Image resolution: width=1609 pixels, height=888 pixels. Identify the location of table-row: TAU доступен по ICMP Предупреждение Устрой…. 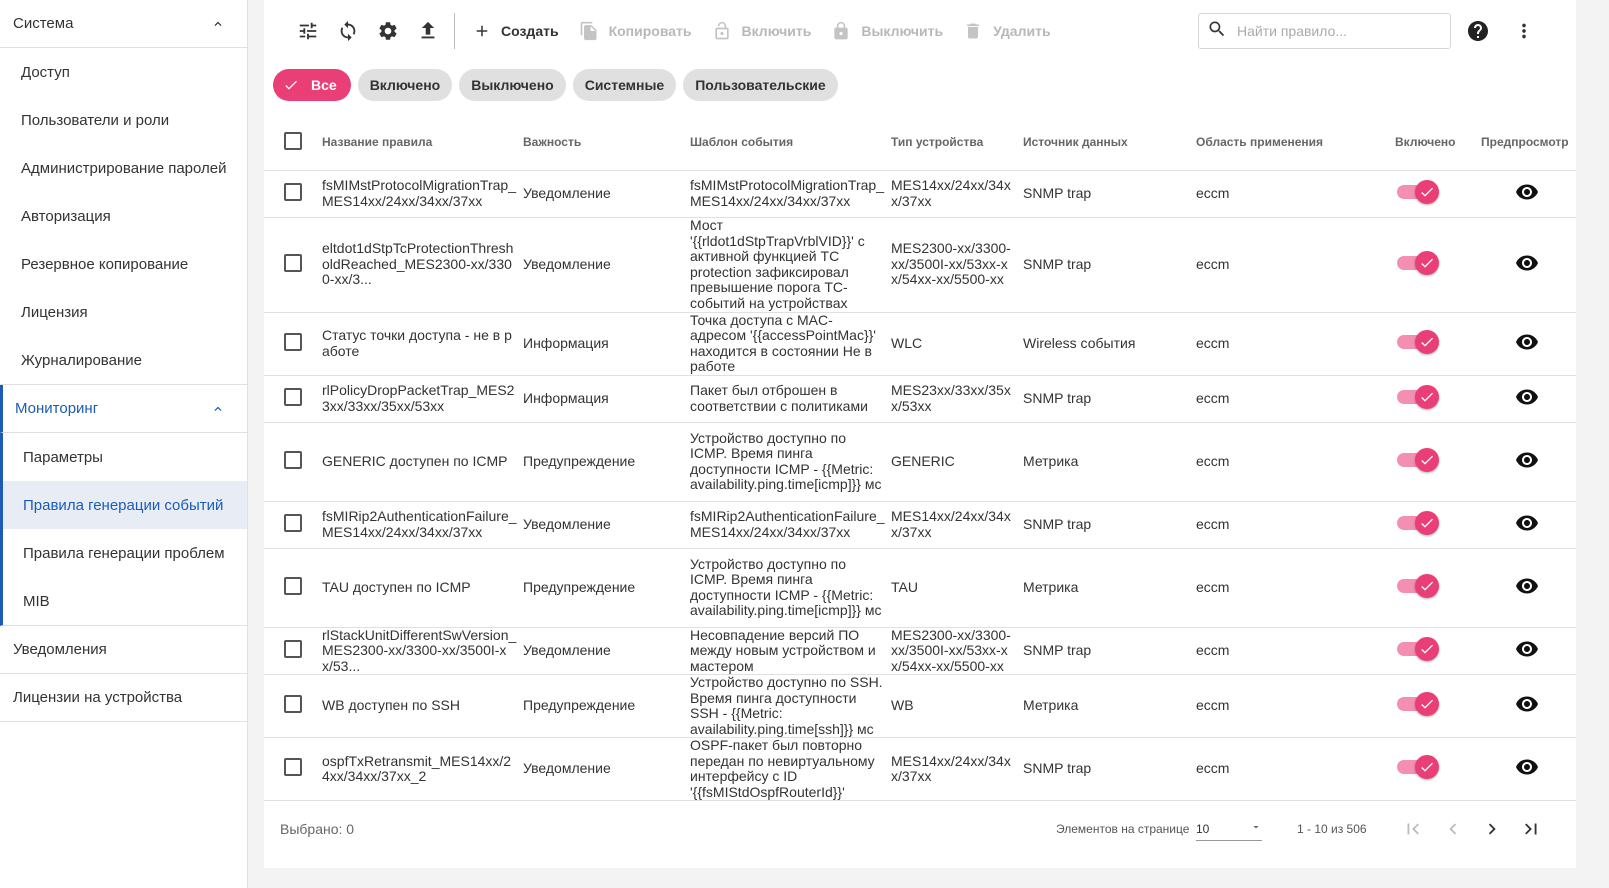
(920, 588).